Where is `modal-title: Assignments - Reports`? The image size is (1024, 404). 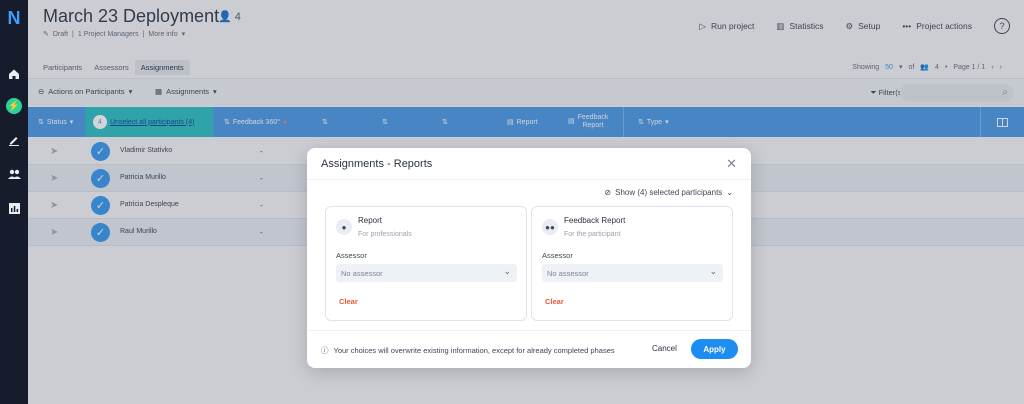
modal-title: Assignments - Reports is located at coordinates (377, 164).